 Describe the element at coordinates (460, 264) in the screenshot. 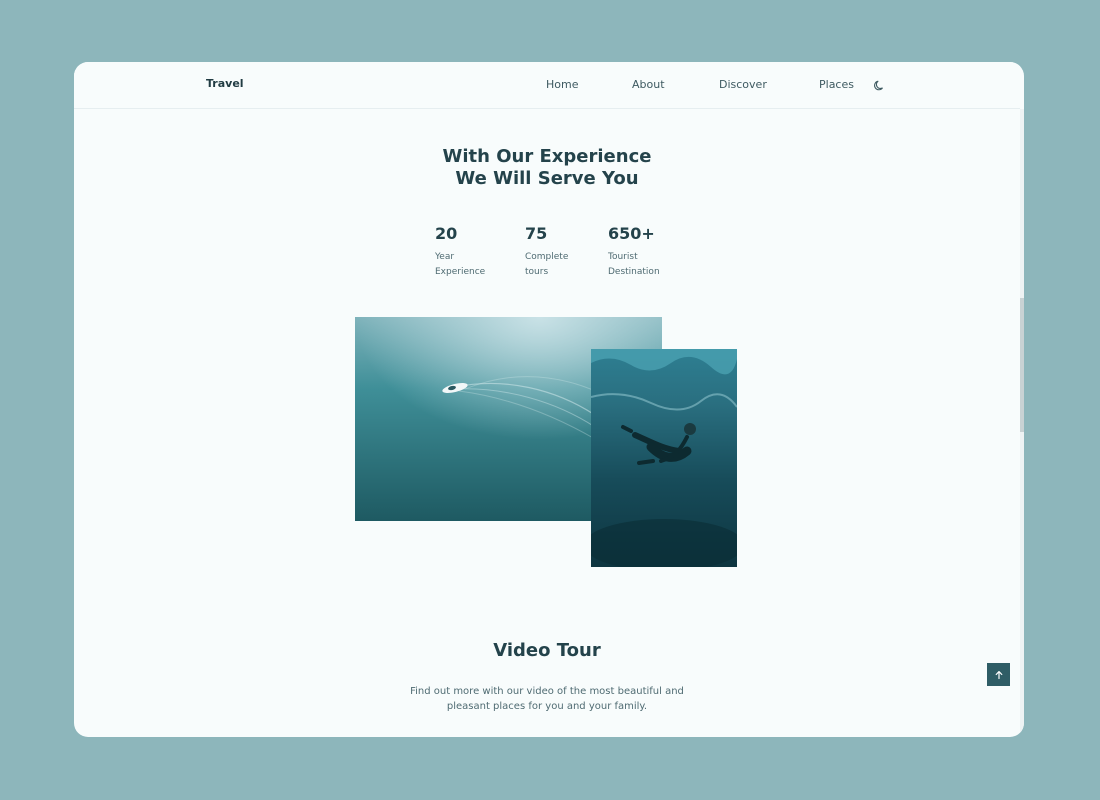

I see `stat-label: Year Experience` at that location.